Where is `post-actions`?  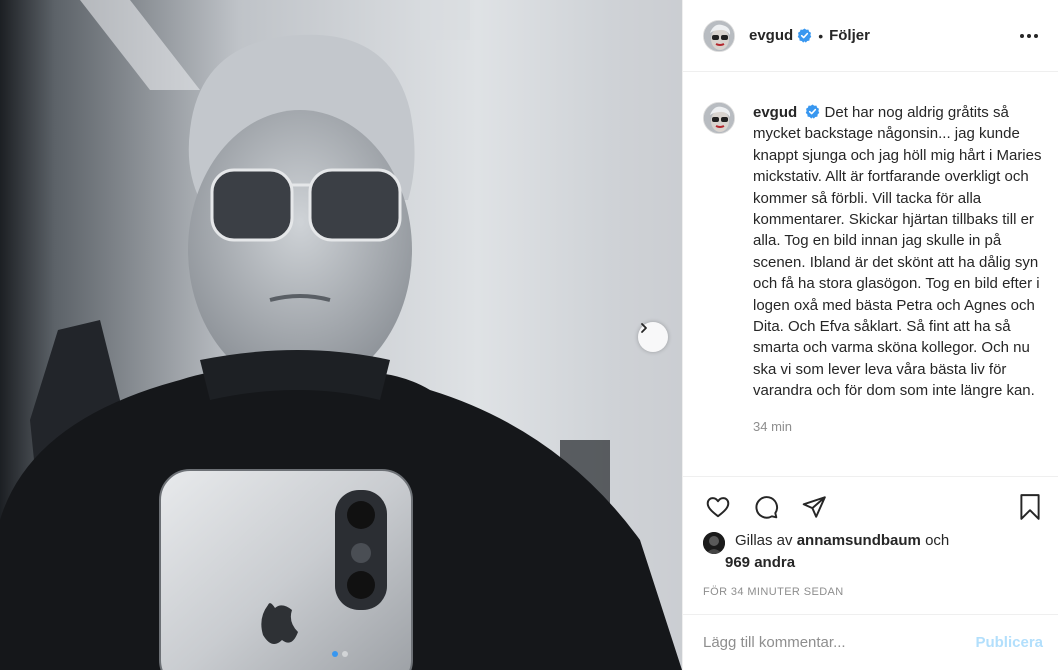
post-actions is located at coordinates (870, 506).